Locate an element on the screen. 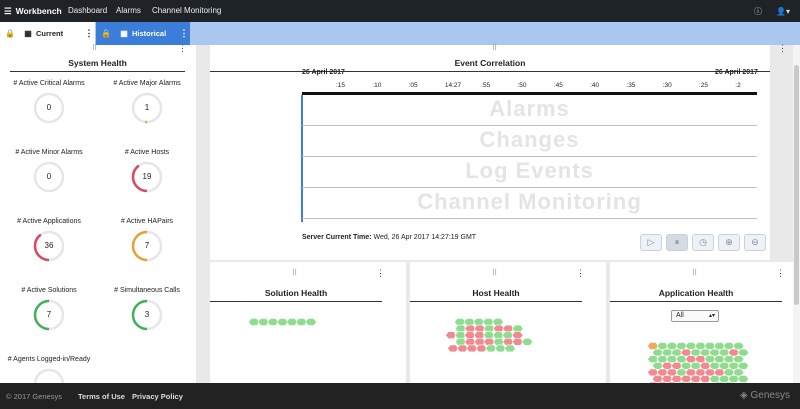 The image size is (800, 409). timeline-date-start: 26 April 2017 is located at coordinates (323, 72).